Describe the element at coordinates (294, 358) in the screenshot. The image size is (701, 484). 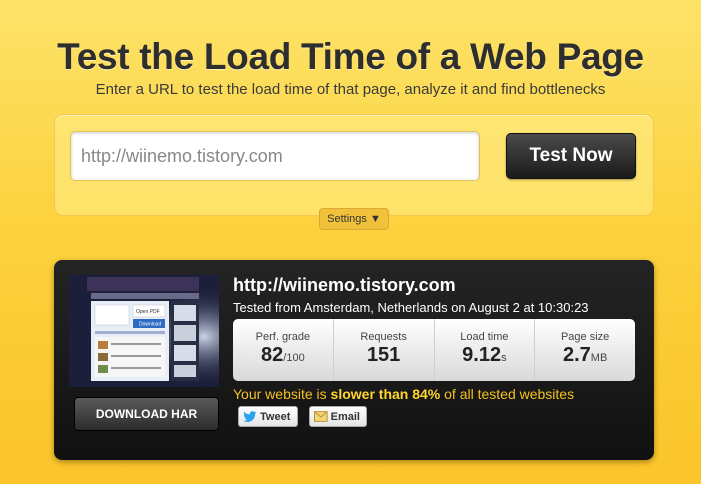
I see `stat-unit: /100` at that location.